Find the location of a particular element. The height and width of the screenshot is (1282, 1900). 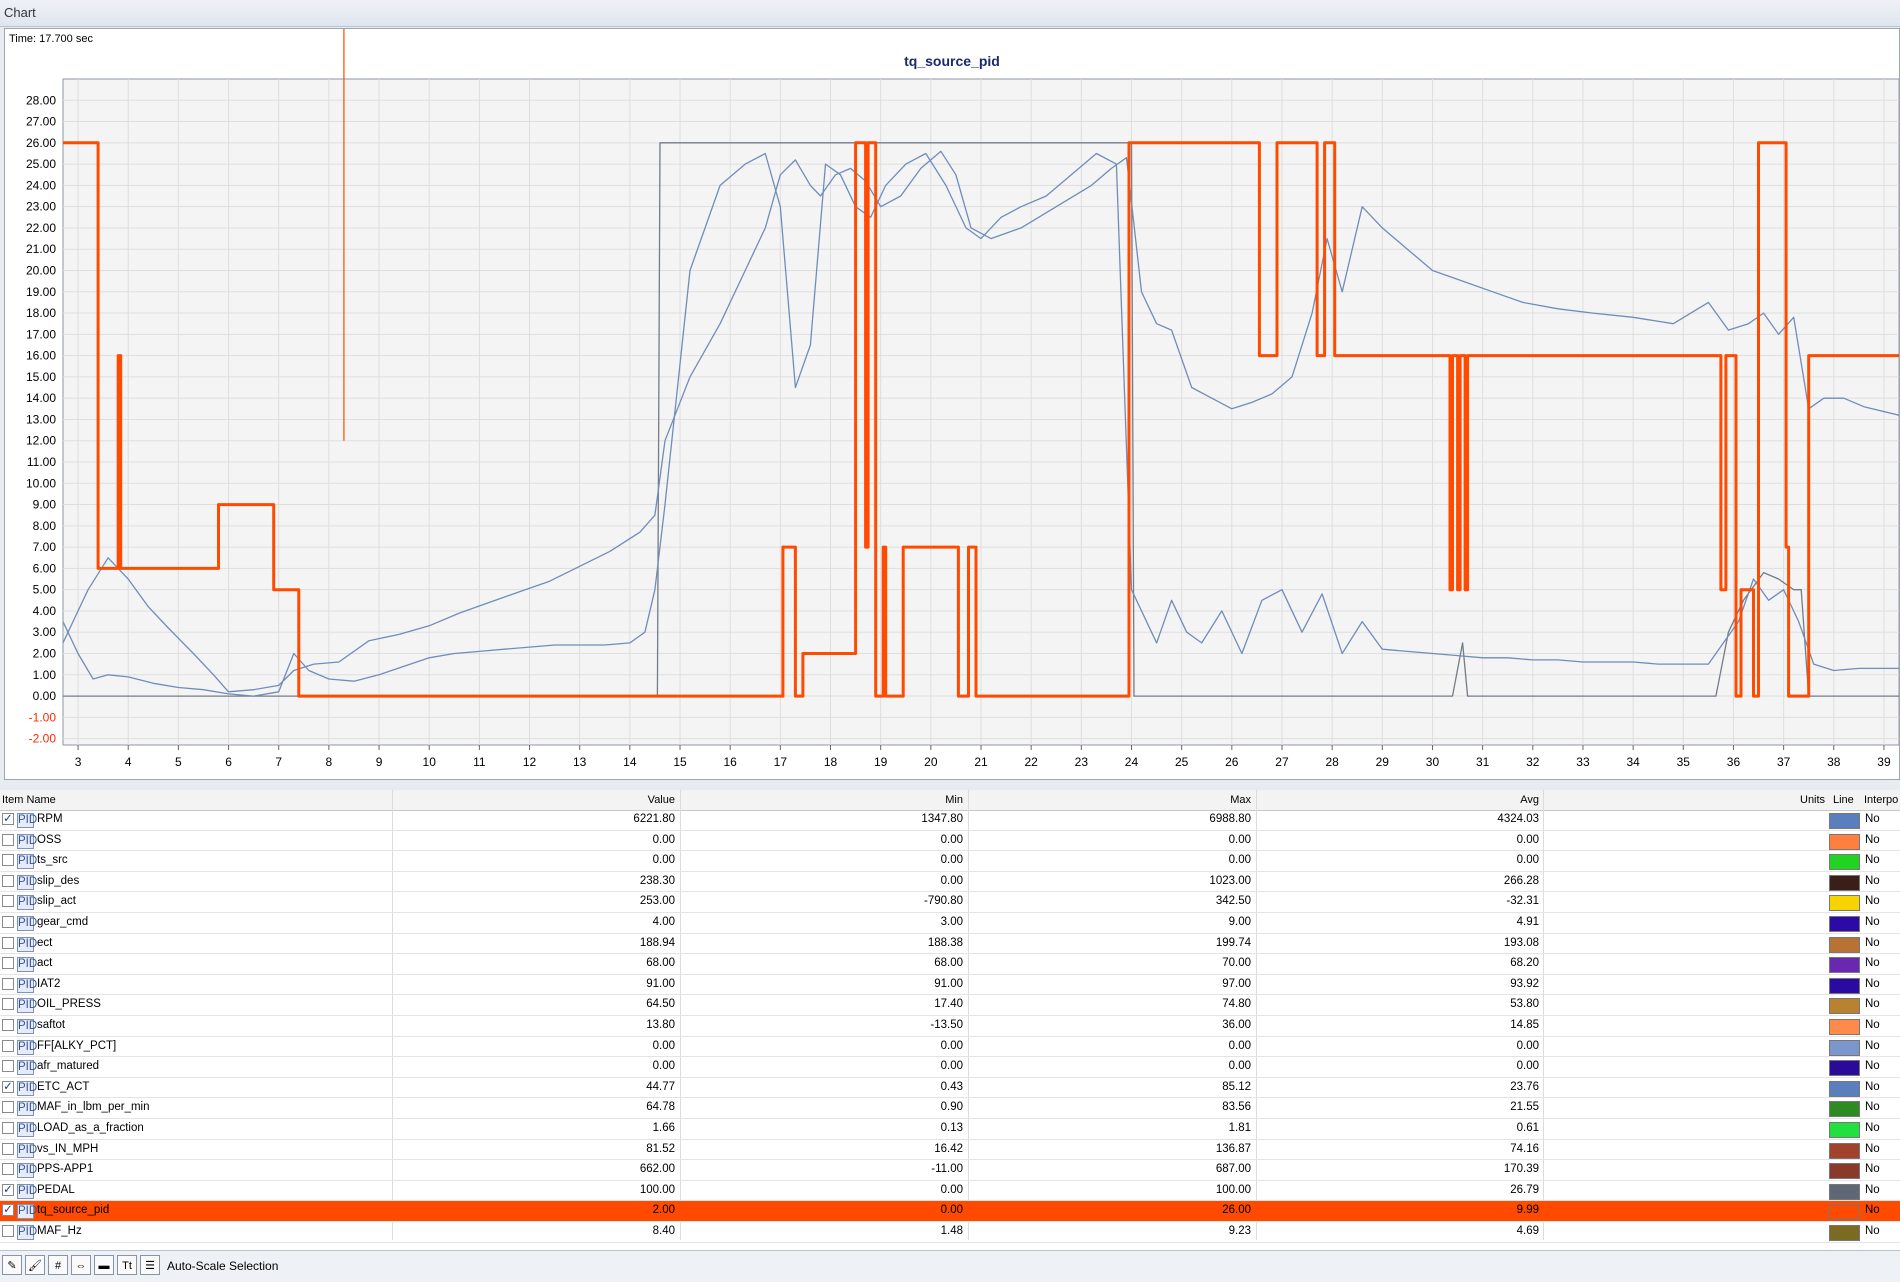

table-row: PID slip_des 238.30 0.00 1023.00 266.28 No is located at coordinates (950, 882).